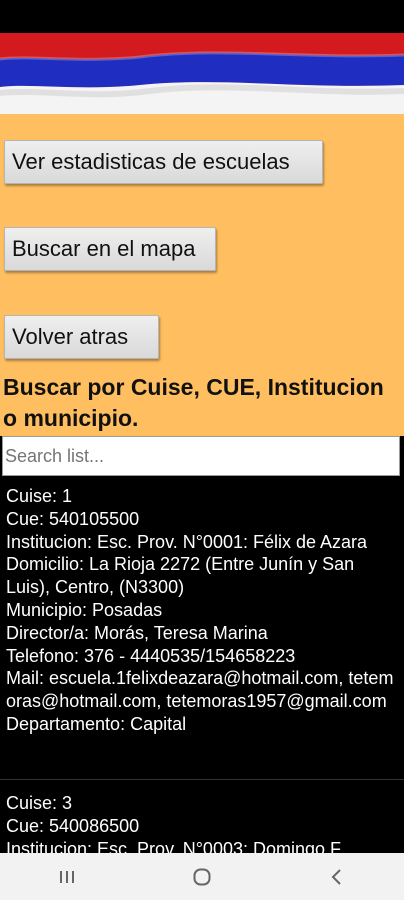 The width and height of the screenshot is (404, 900). I want to click on cue-text: Cue: 540086500, so click(73, 825).